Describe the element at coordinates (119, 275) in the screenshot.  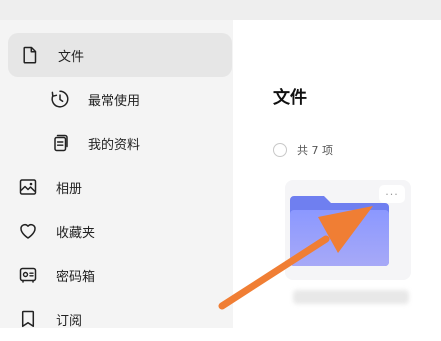
I see `sidebar-item-password-safe: 密码箱` at that location.